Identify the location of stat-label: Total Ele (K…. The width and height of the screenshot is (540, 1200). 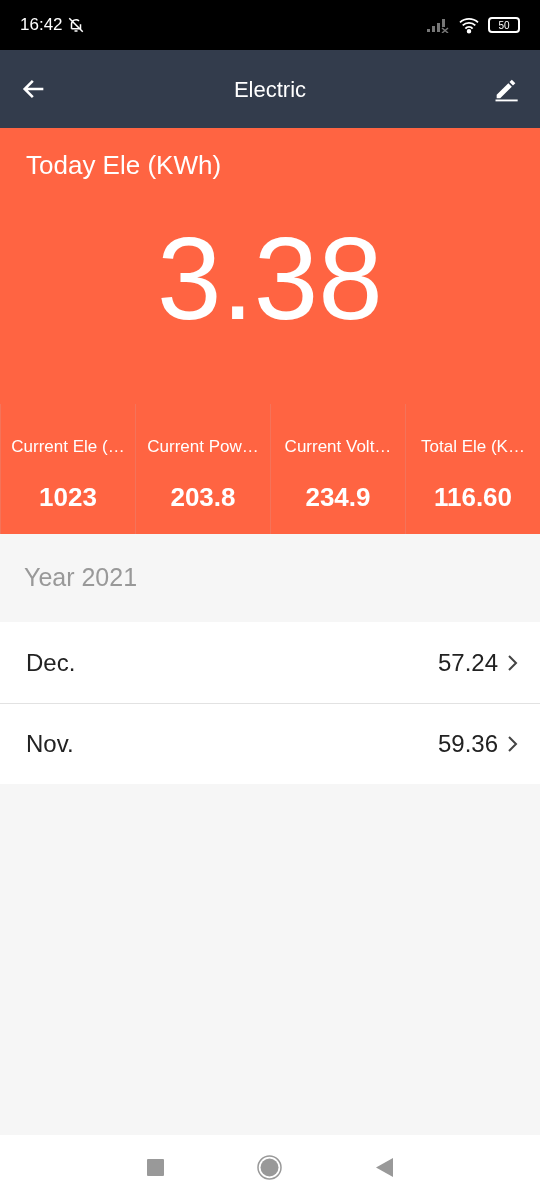
(473, 447).